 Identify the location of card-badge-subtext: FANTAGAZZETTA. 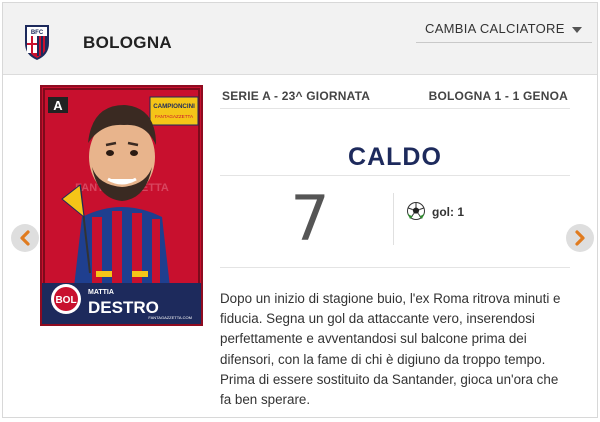
(174, 116).